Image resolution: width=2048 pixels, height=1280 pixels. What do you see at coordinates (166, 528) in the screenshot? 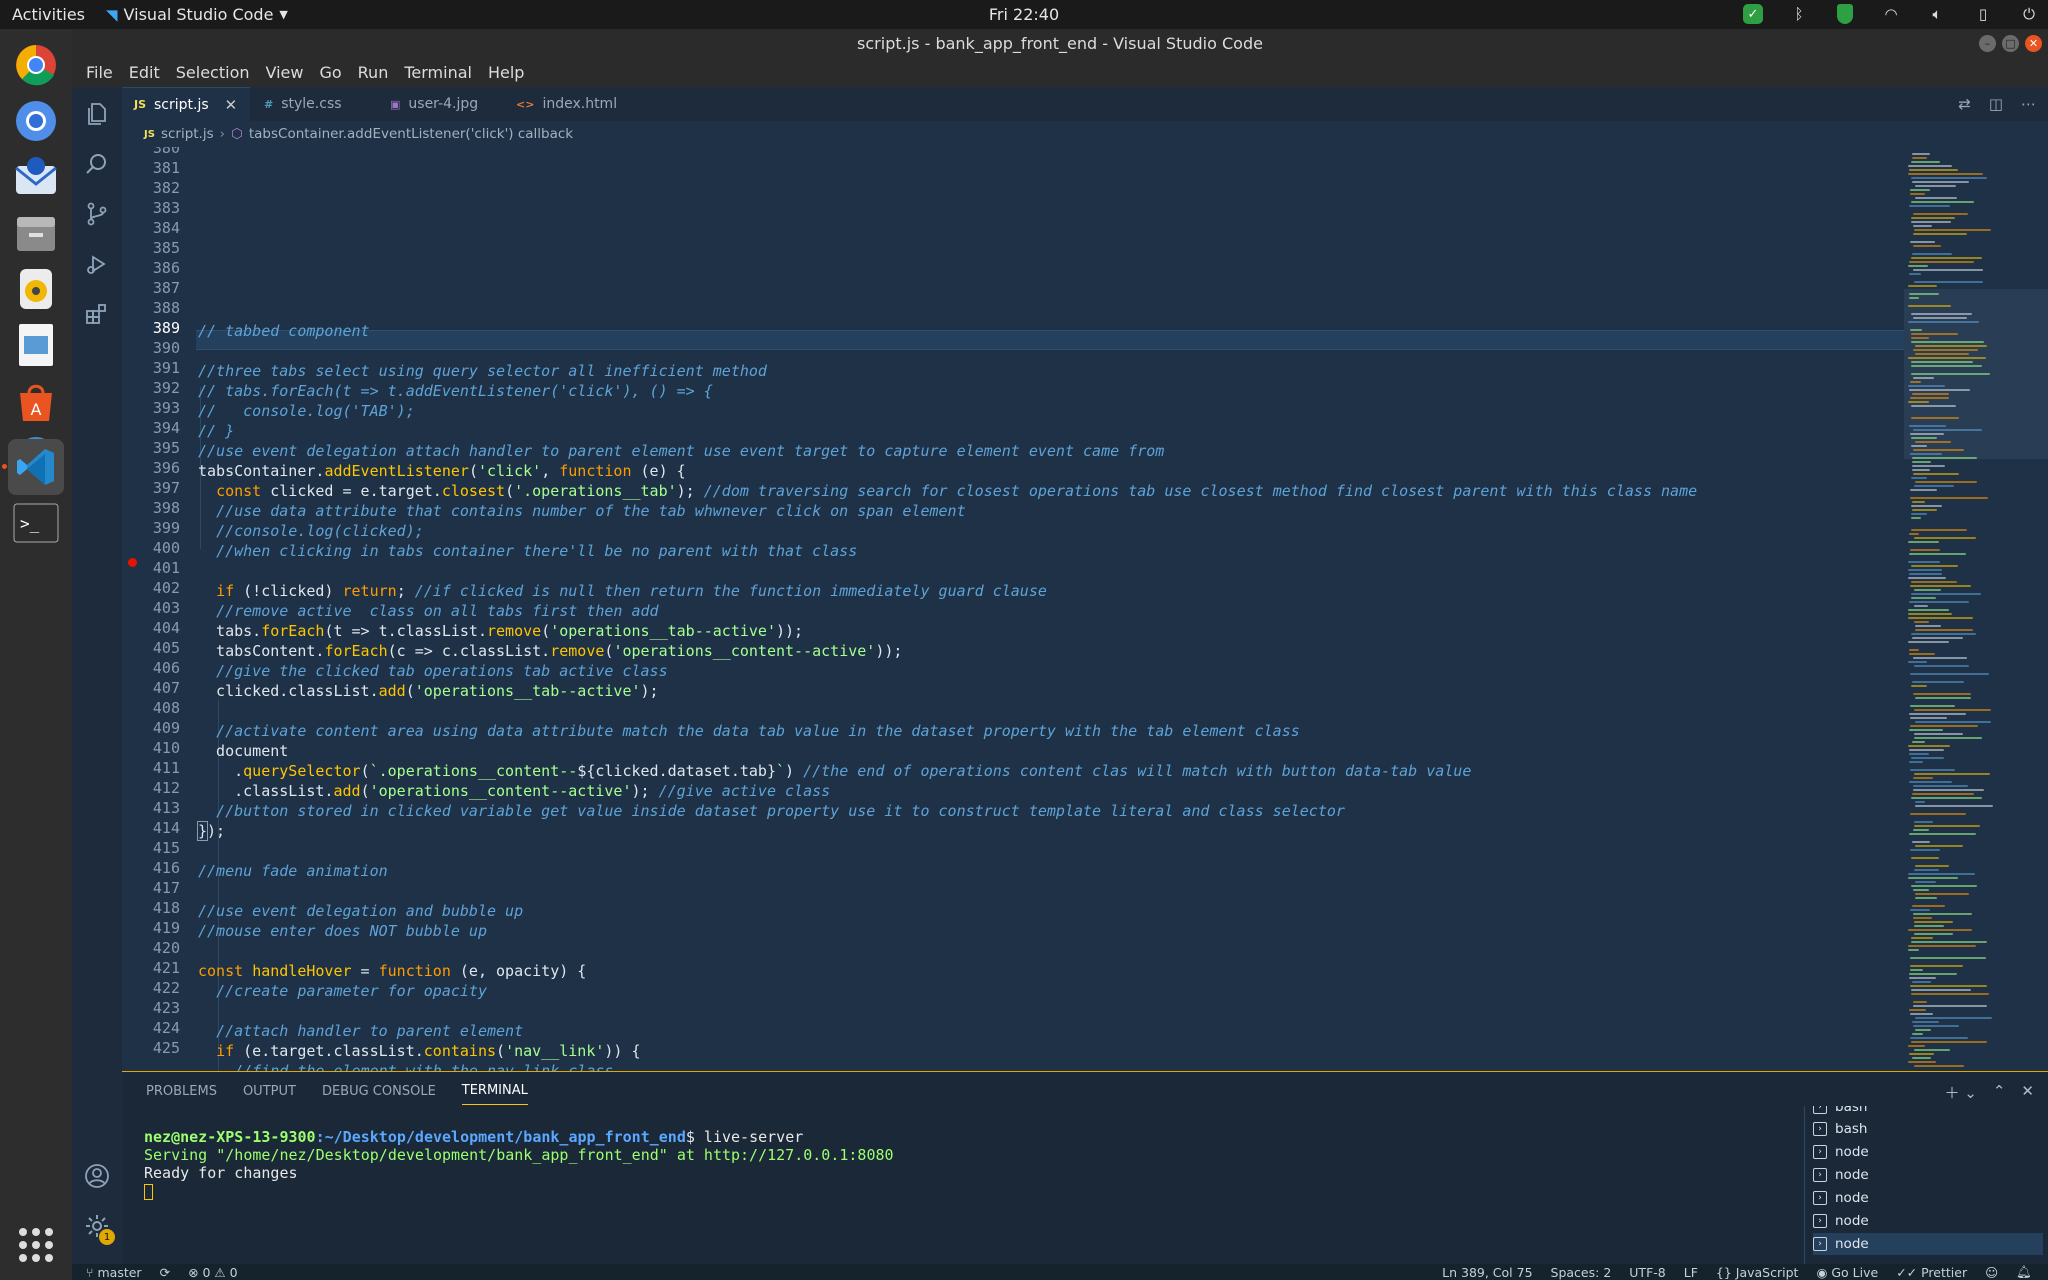
I see `line-number: 399` at bounding box center [166, 528].